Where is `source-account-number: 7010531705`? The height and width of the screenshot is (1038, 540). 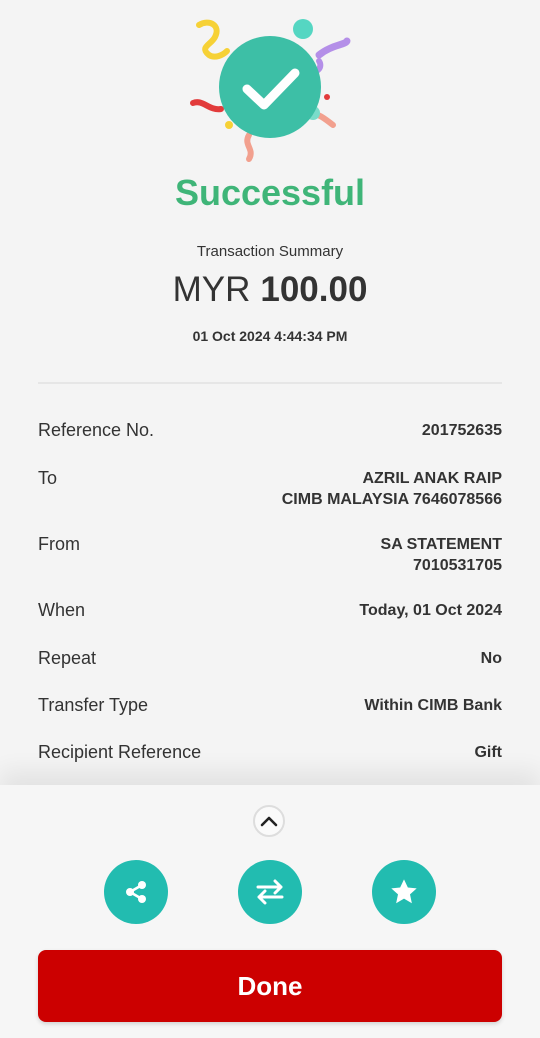
source-account-number: 7010531705 is located at coordinates (457, 565).